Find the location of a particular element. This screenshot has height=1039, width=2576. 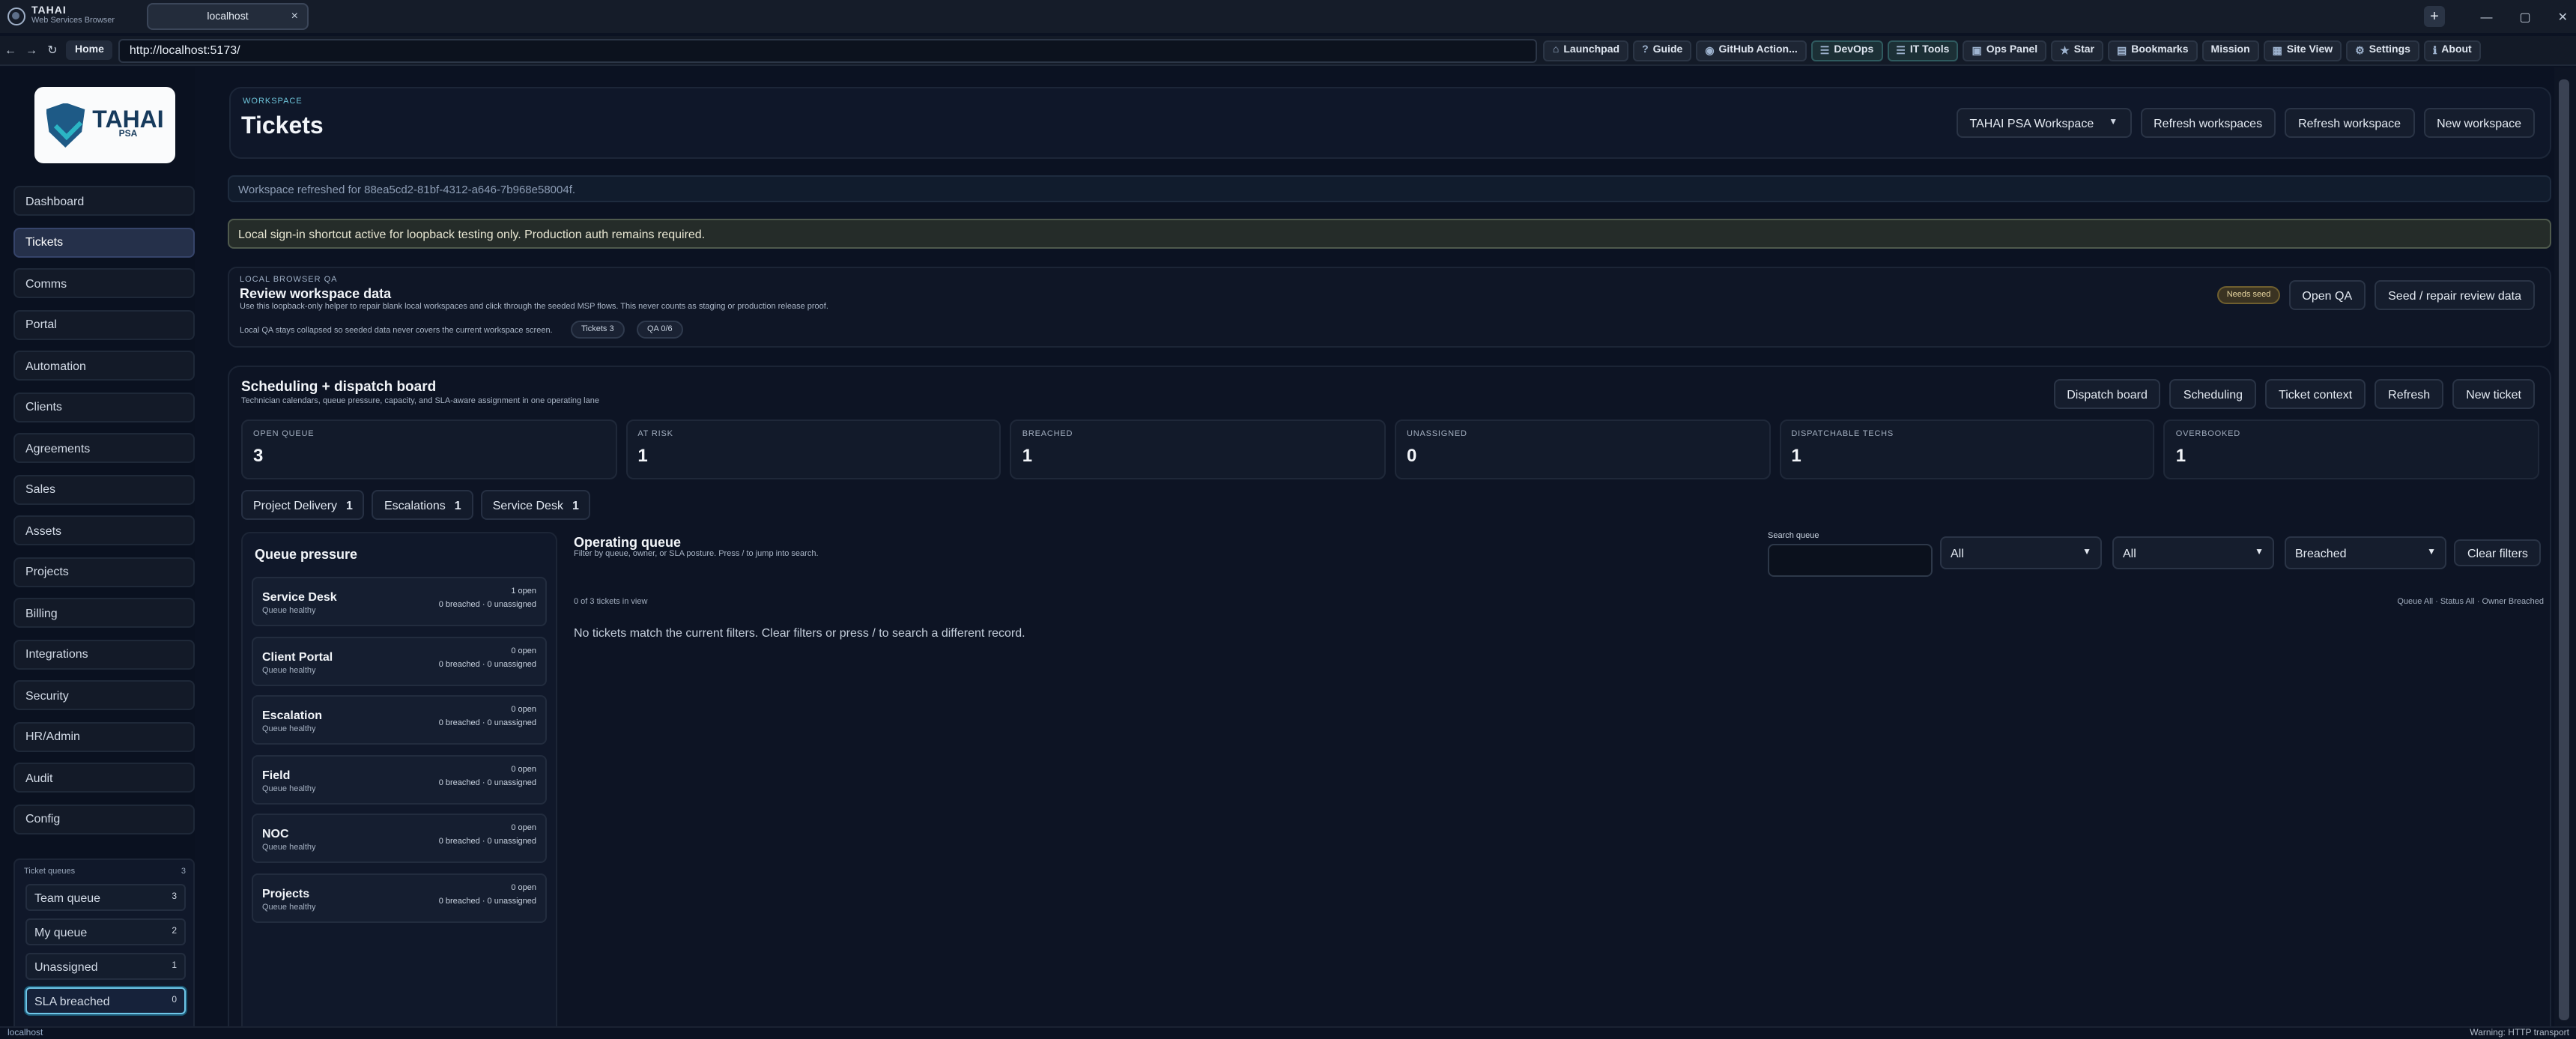

sidebar-item-sales: Sales is located at coordinates (104, 489).